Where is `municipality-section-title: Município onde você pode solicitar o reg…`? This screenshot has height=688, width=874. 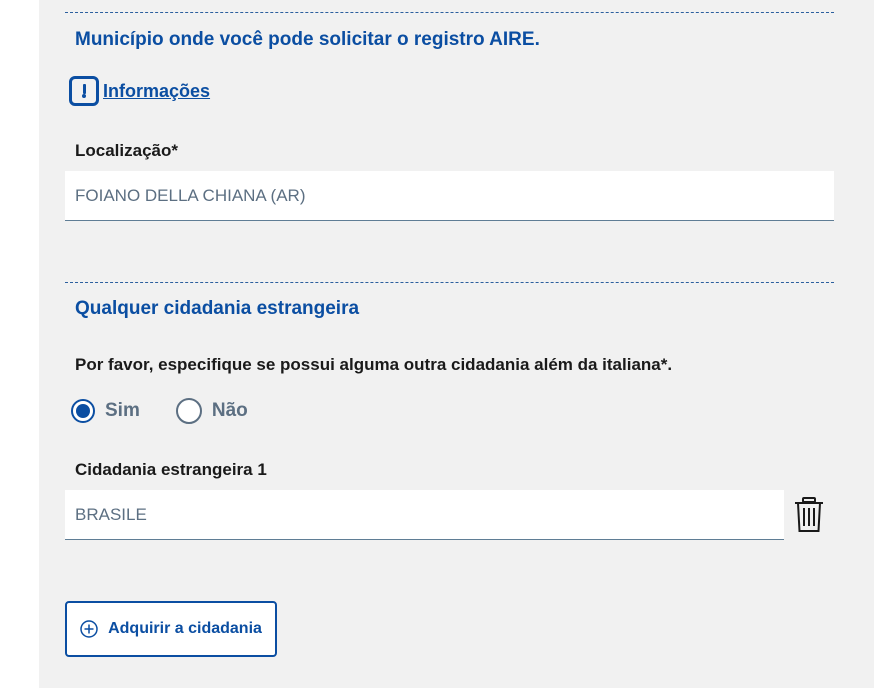 municipality-section-title: Município onde você pode solicitar o reg… is located at coordinates (307, 39).